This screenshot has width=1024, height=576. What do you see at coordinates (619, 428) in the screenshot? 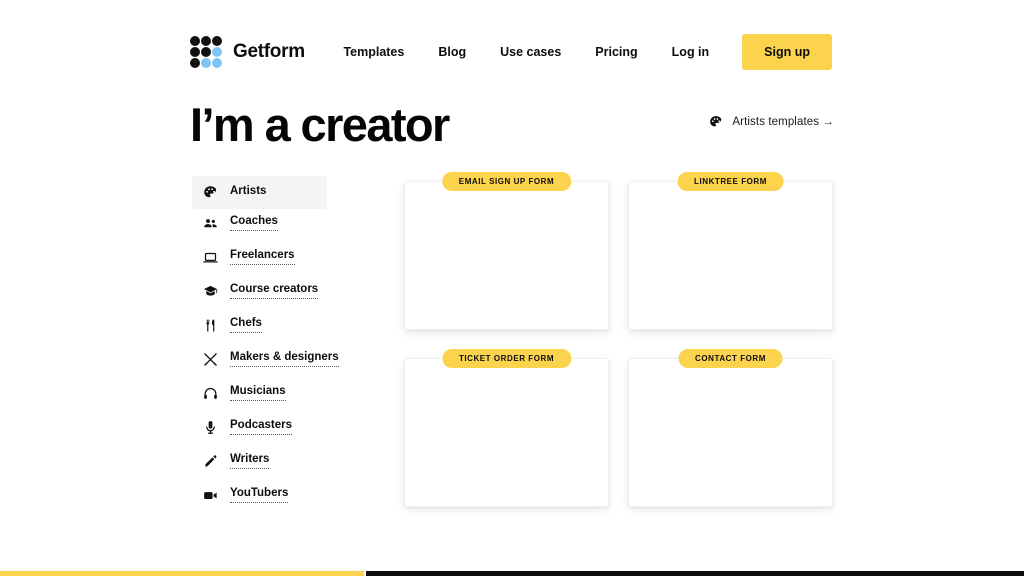
I see `card-row: TICKET ORDER FORM CONTACT FORM` at bounding box center [619, 428].